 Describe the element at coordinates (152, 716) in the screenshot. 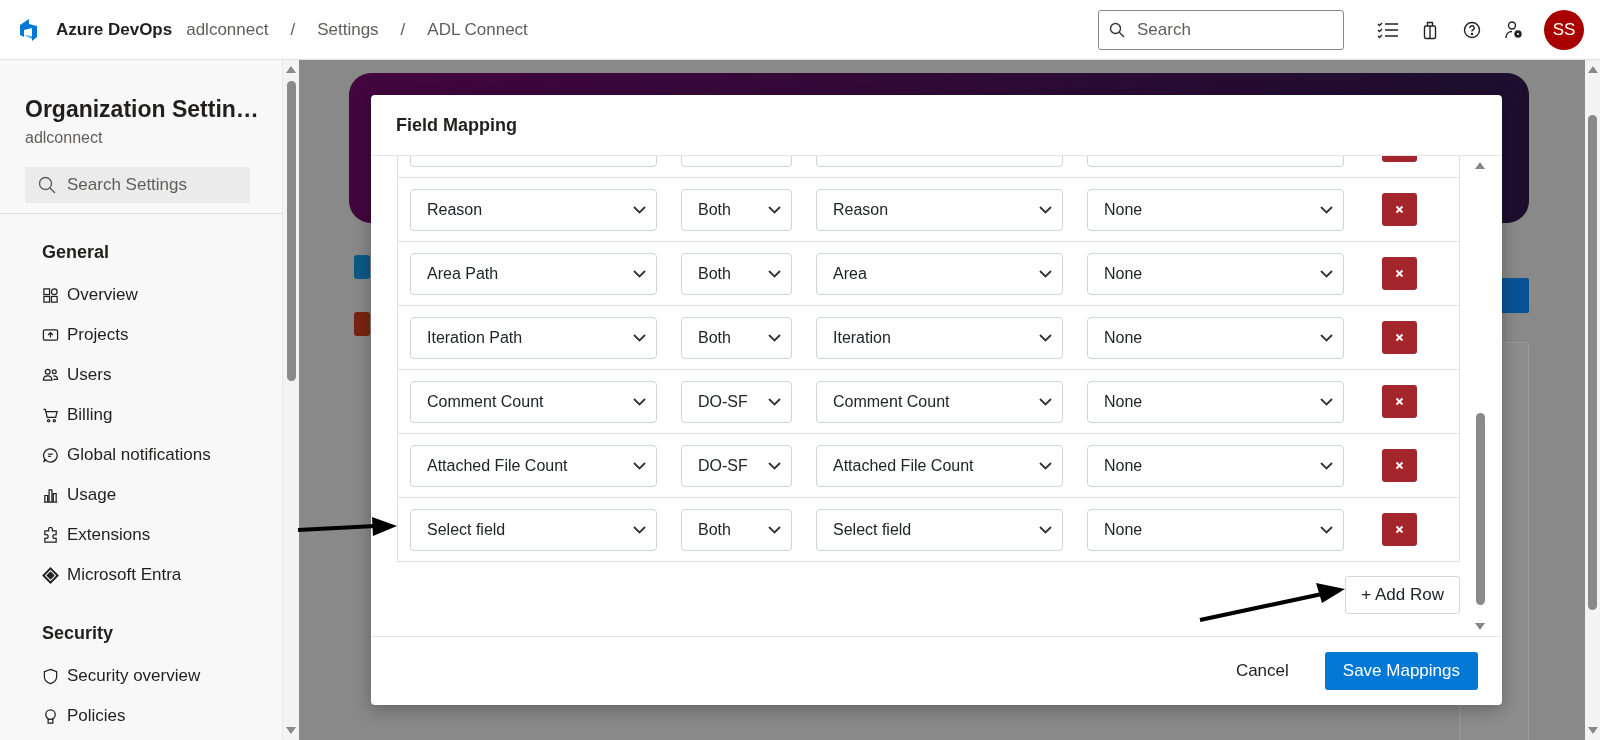

I see `sidebar-item: Policies` at that location.